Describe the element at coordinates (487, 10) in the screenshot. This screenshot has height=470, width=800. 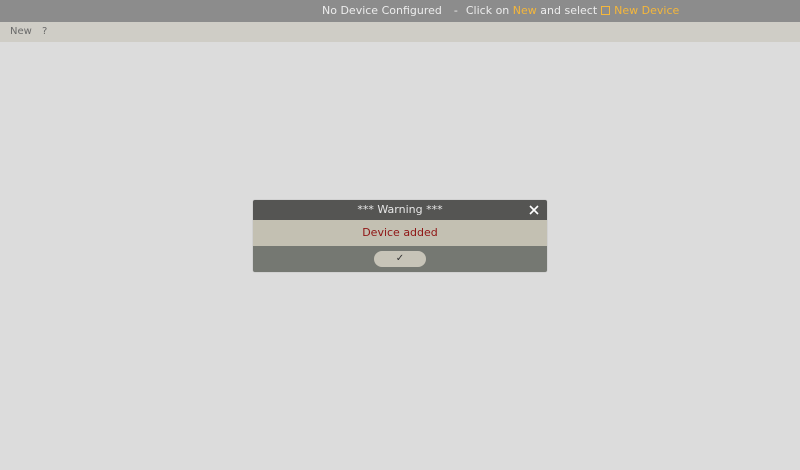
I see `status-text-click-on: Click on` at that location.